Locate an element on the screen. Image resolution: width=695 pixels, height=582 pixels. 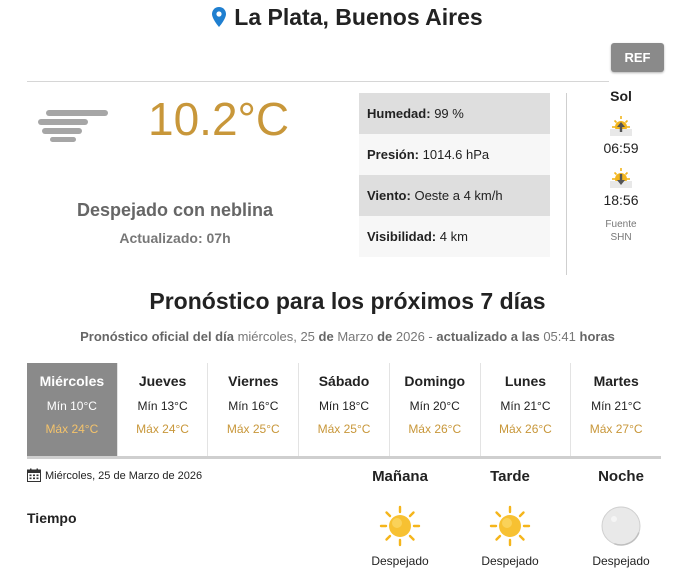
day-tab-sabado: Sábado Mín 18°C Máx 25°C is located at coordinates (344, 409).